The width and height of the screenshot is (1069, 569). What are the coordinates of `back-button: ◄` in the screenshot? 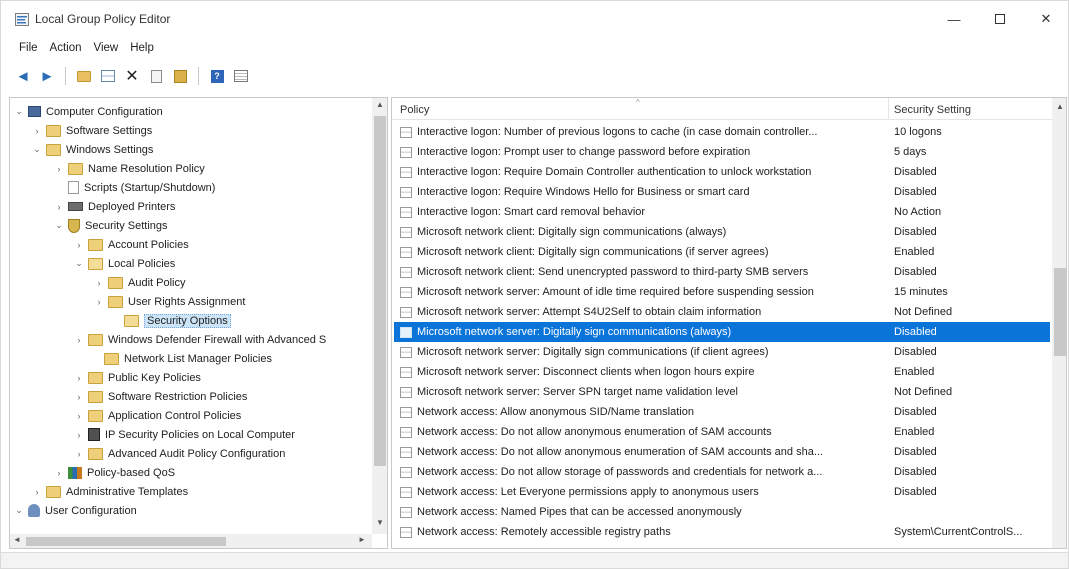 It's located at (23, 76).